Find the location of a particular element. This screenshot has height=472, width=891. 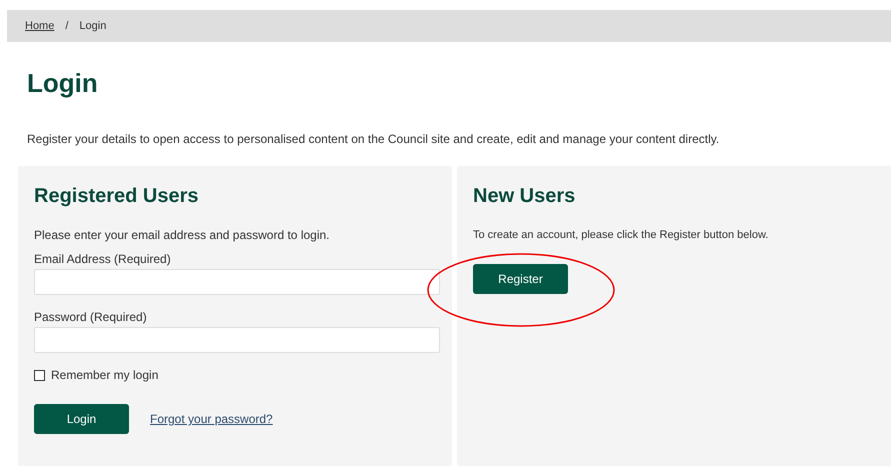

page-title: Login is located at coordinates (63, 83).